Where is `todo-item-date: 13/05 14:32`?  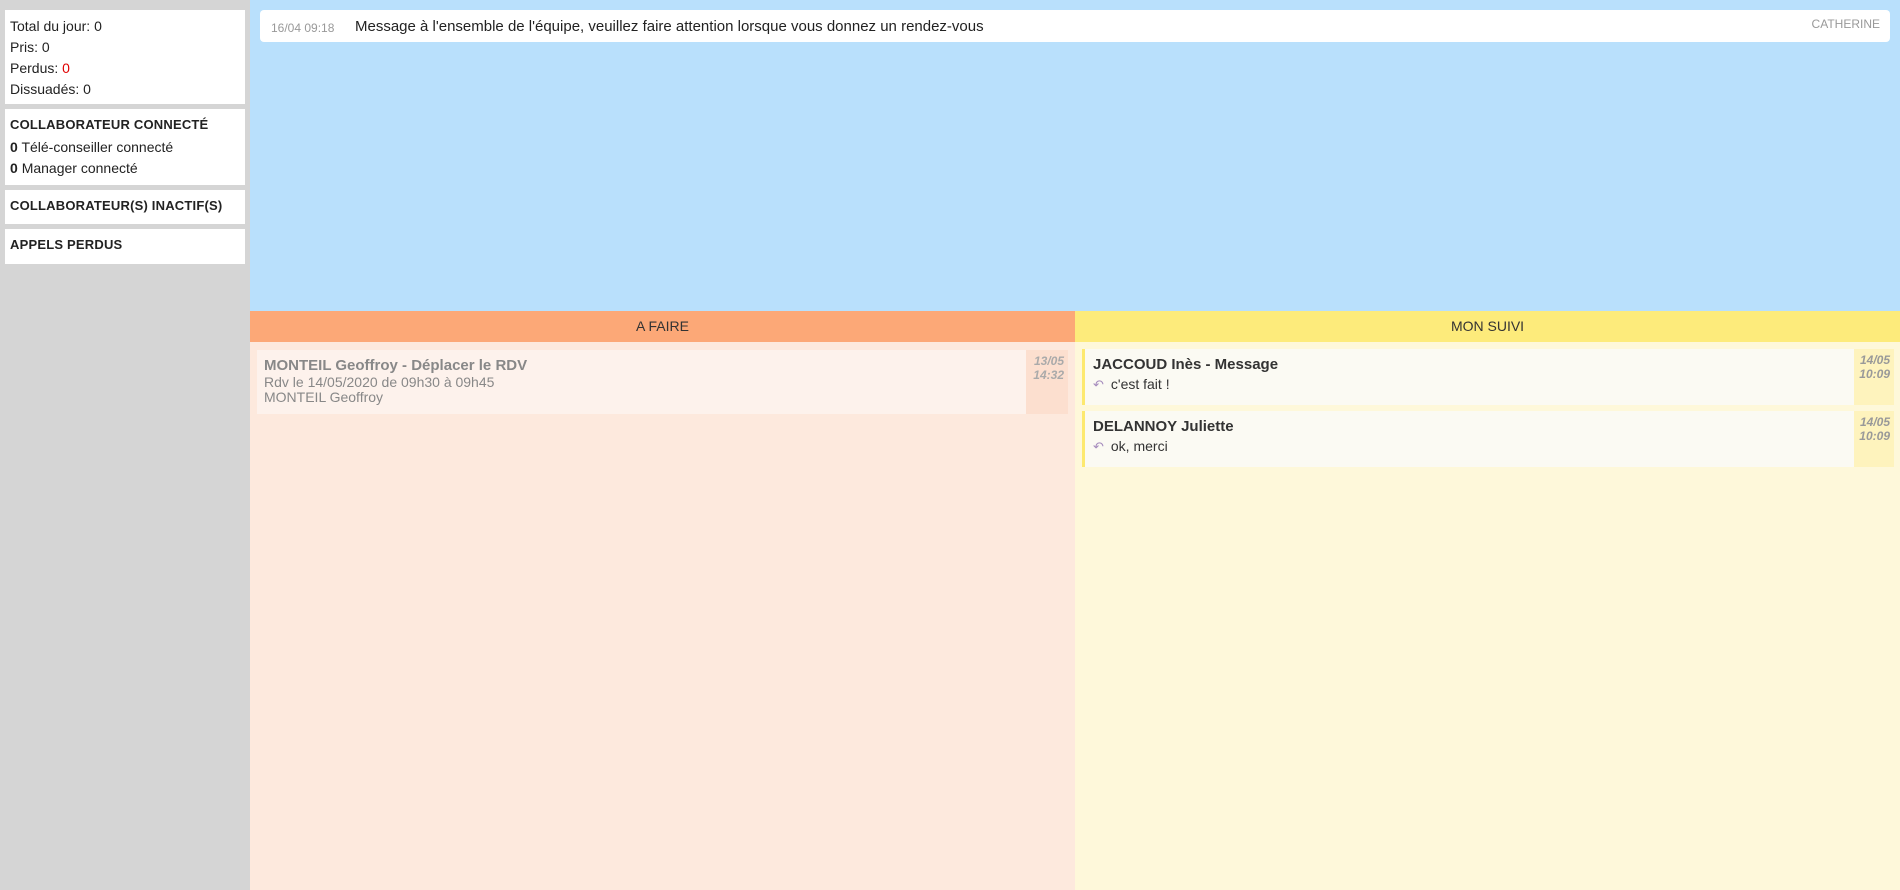
todo-item-date: 13/05 14:32 is located at coordinates (1047, 382).